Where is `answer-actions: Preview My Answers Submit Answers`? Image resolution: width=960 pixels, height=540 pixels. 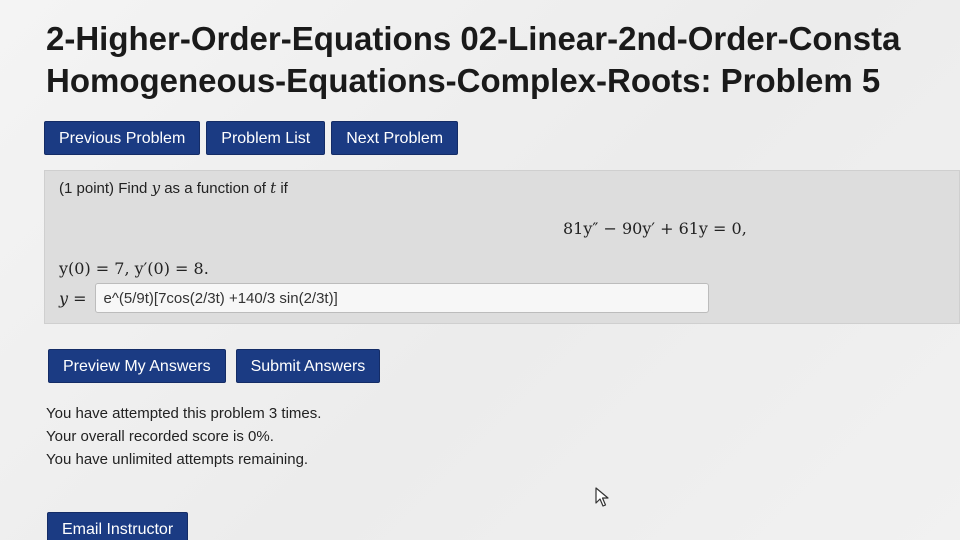 answer-actions: Preview My Answers Submit Answers is located at coordinates (214, 366).